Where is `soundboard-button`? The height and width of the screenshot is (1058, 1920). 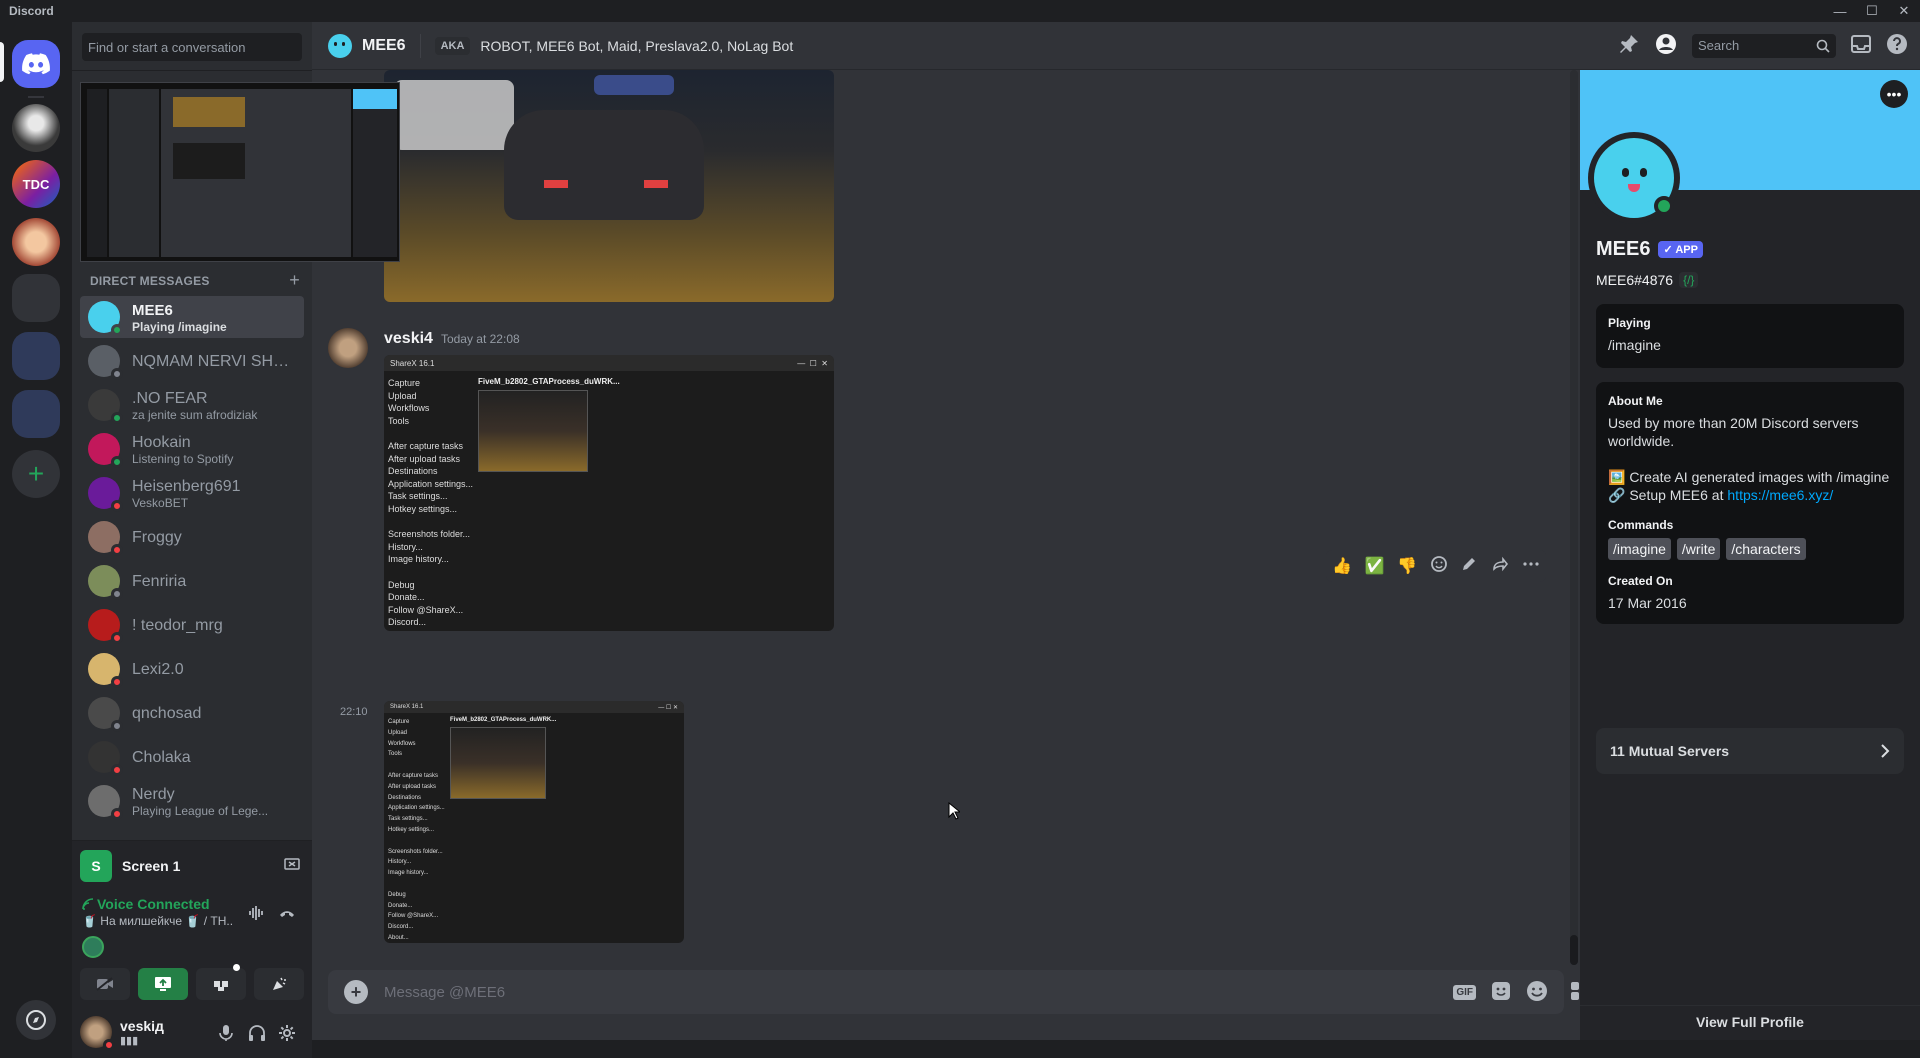
soundboard-button is located at coordinates (279, 984).